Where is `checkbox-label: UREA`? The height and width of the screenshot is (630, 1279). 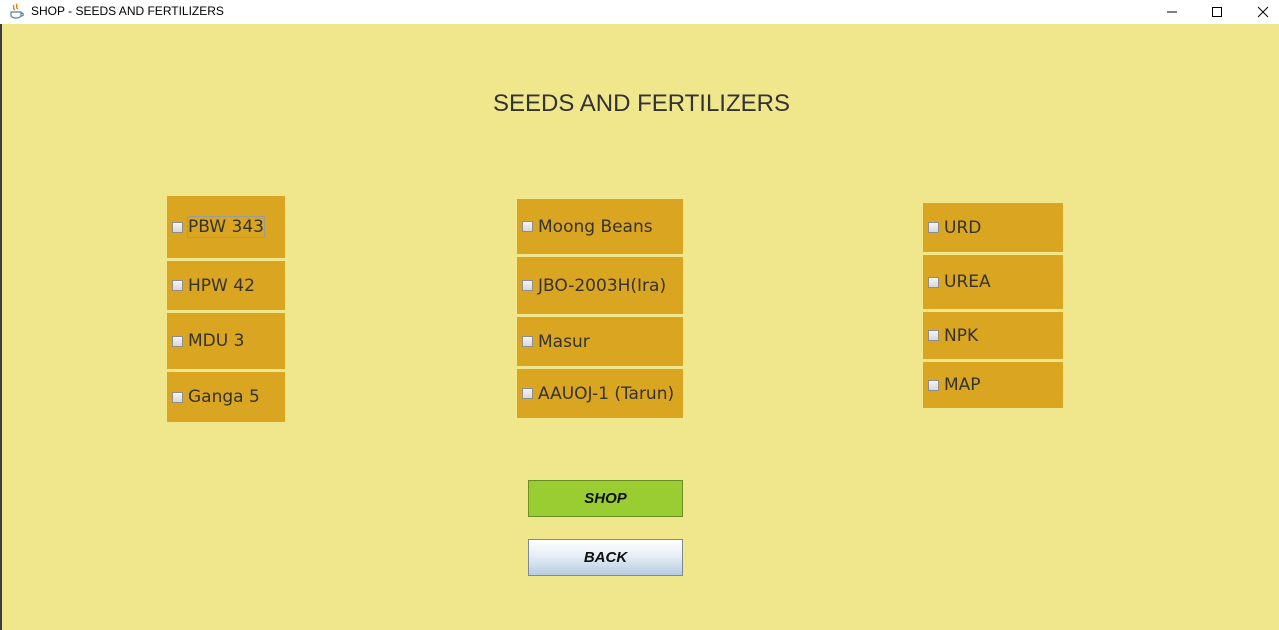 checkbox-label: UREA is located at coordinates (967, 282).